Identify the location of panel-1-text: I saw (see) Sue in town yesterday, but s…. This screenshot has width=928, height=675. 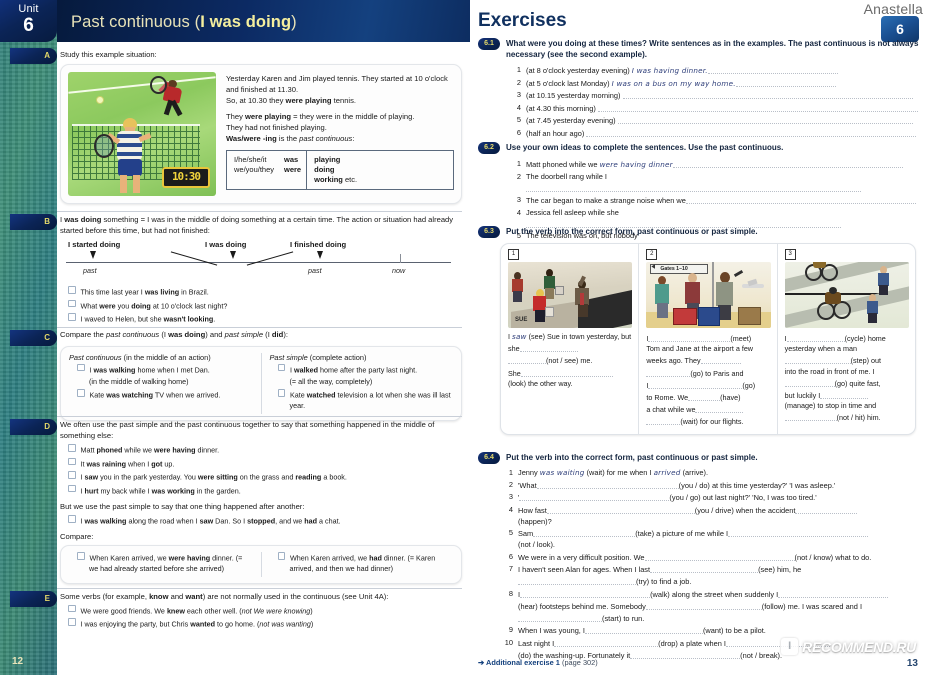
(570, 360).